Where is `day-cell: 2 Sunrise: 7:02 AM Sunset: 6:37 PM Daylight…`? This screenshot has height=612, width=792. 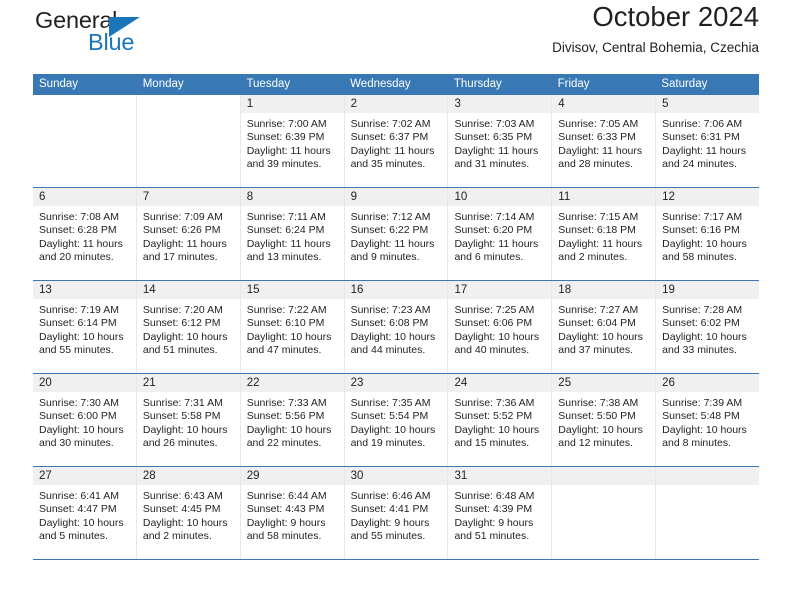 day-cell: 2 Sunrise: 7:02 AM Sunset: 6:37 PM Daylight… is located at coordinates (396, 141).